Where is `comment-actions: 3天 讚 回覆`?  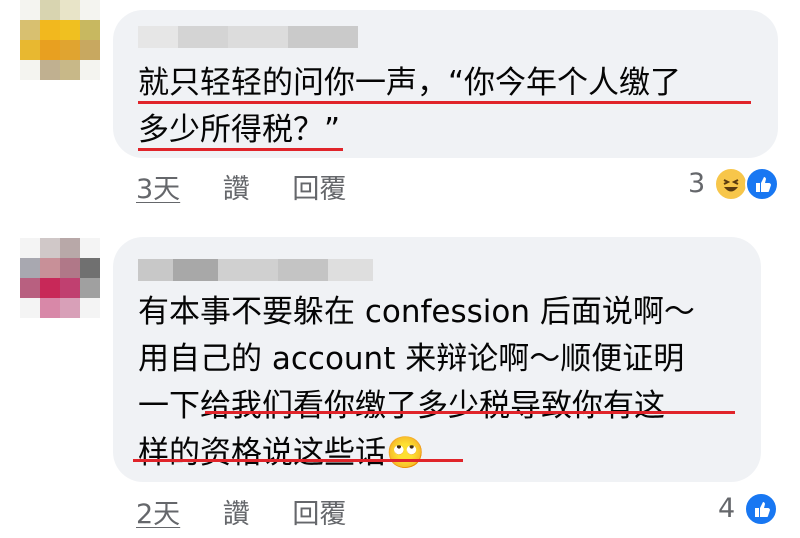 comment-actions: 3天 讚 回覆 is located at coordinates (258, 186).